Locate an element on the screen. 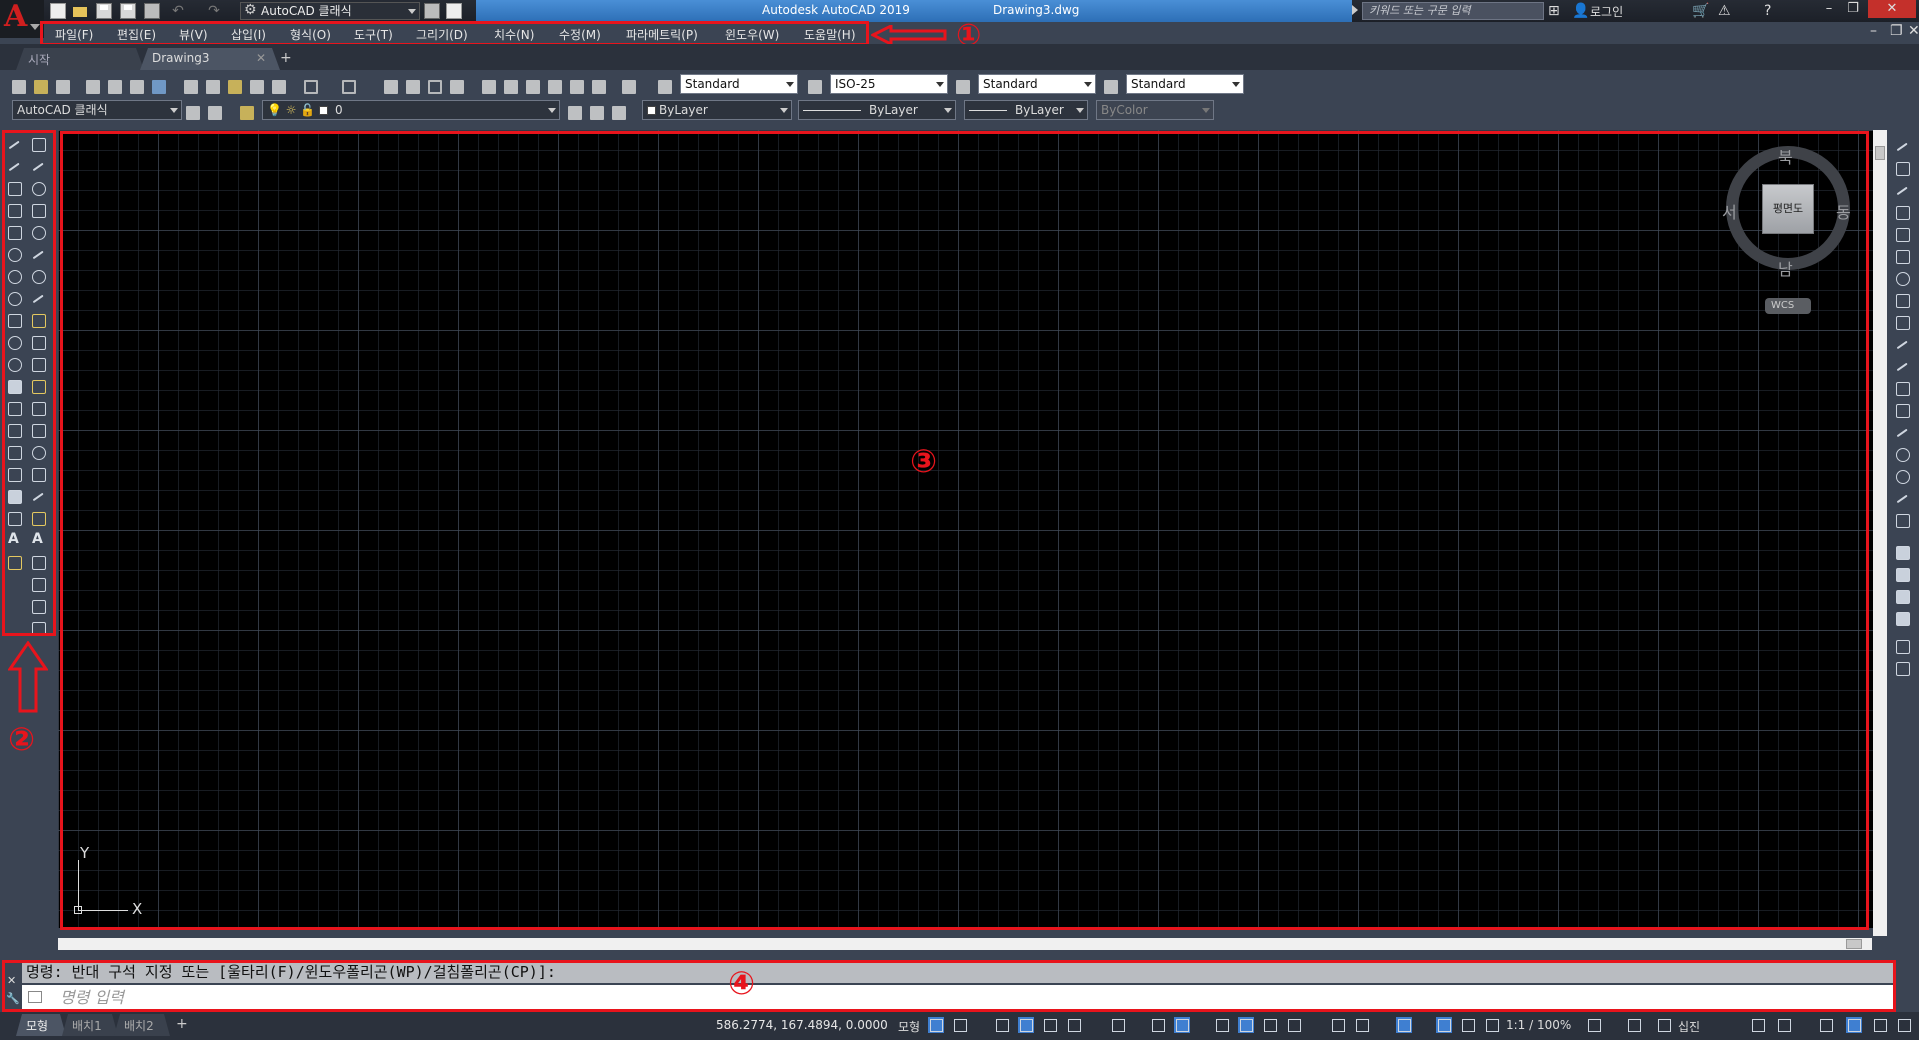  infer-constraints-icon is located at coordinates (1002, 1025).